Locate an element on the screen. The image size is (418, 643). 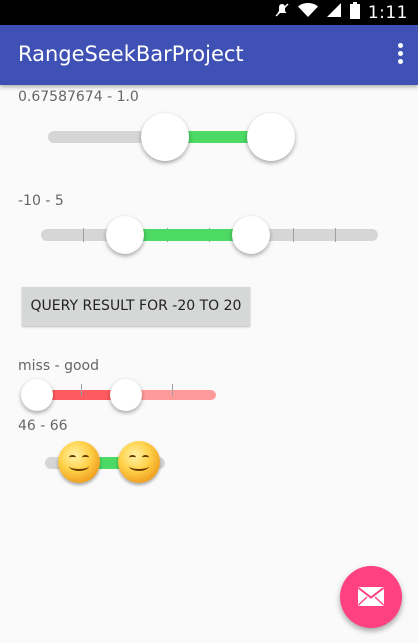
app-bar: RangeSeekBarProject is located at coordinates (209, 55).